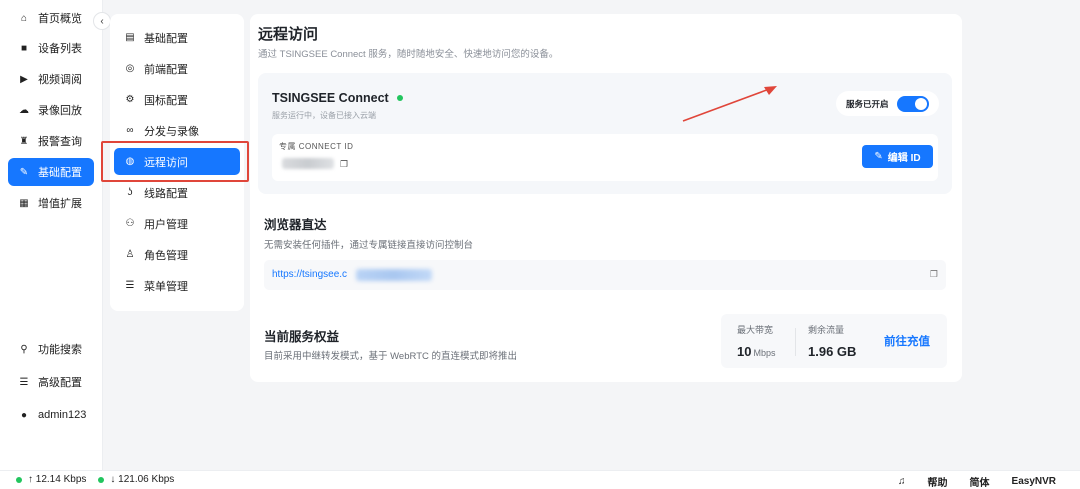 The image size is (1080, 489). I want to click on connect-id-box: 专属 CONNECT ID ❐ ✎ 编辑 ID, so click(605, 157).